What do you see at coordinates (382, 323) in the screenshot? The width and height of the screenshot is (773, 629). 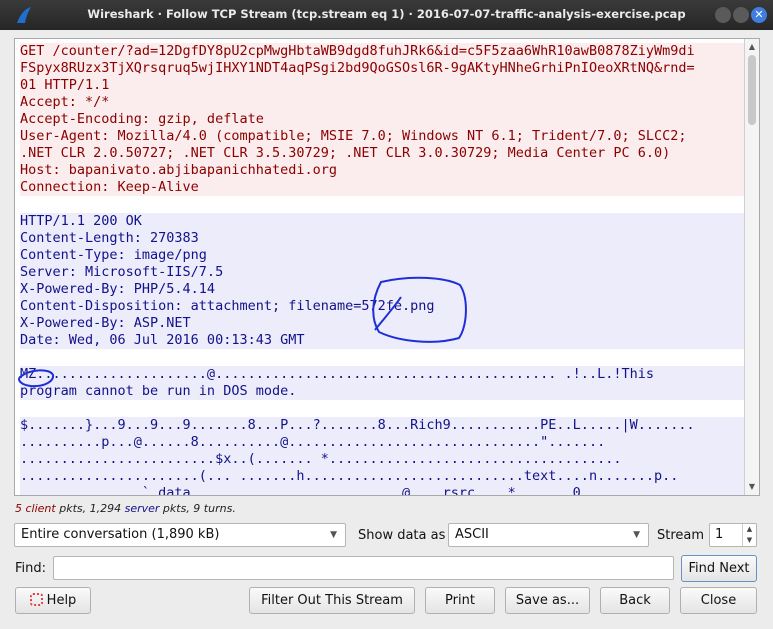 I see `stream-line: X-Powered-By: ASP.NET` at bounding box center [382, 323].